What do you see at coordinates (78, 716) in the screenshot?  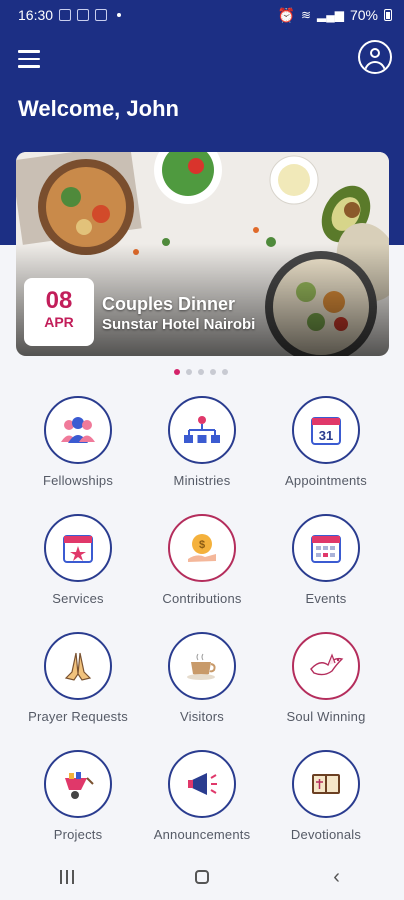 I see `tile-label: Prayer Requests` at bounding box center [78, 716].